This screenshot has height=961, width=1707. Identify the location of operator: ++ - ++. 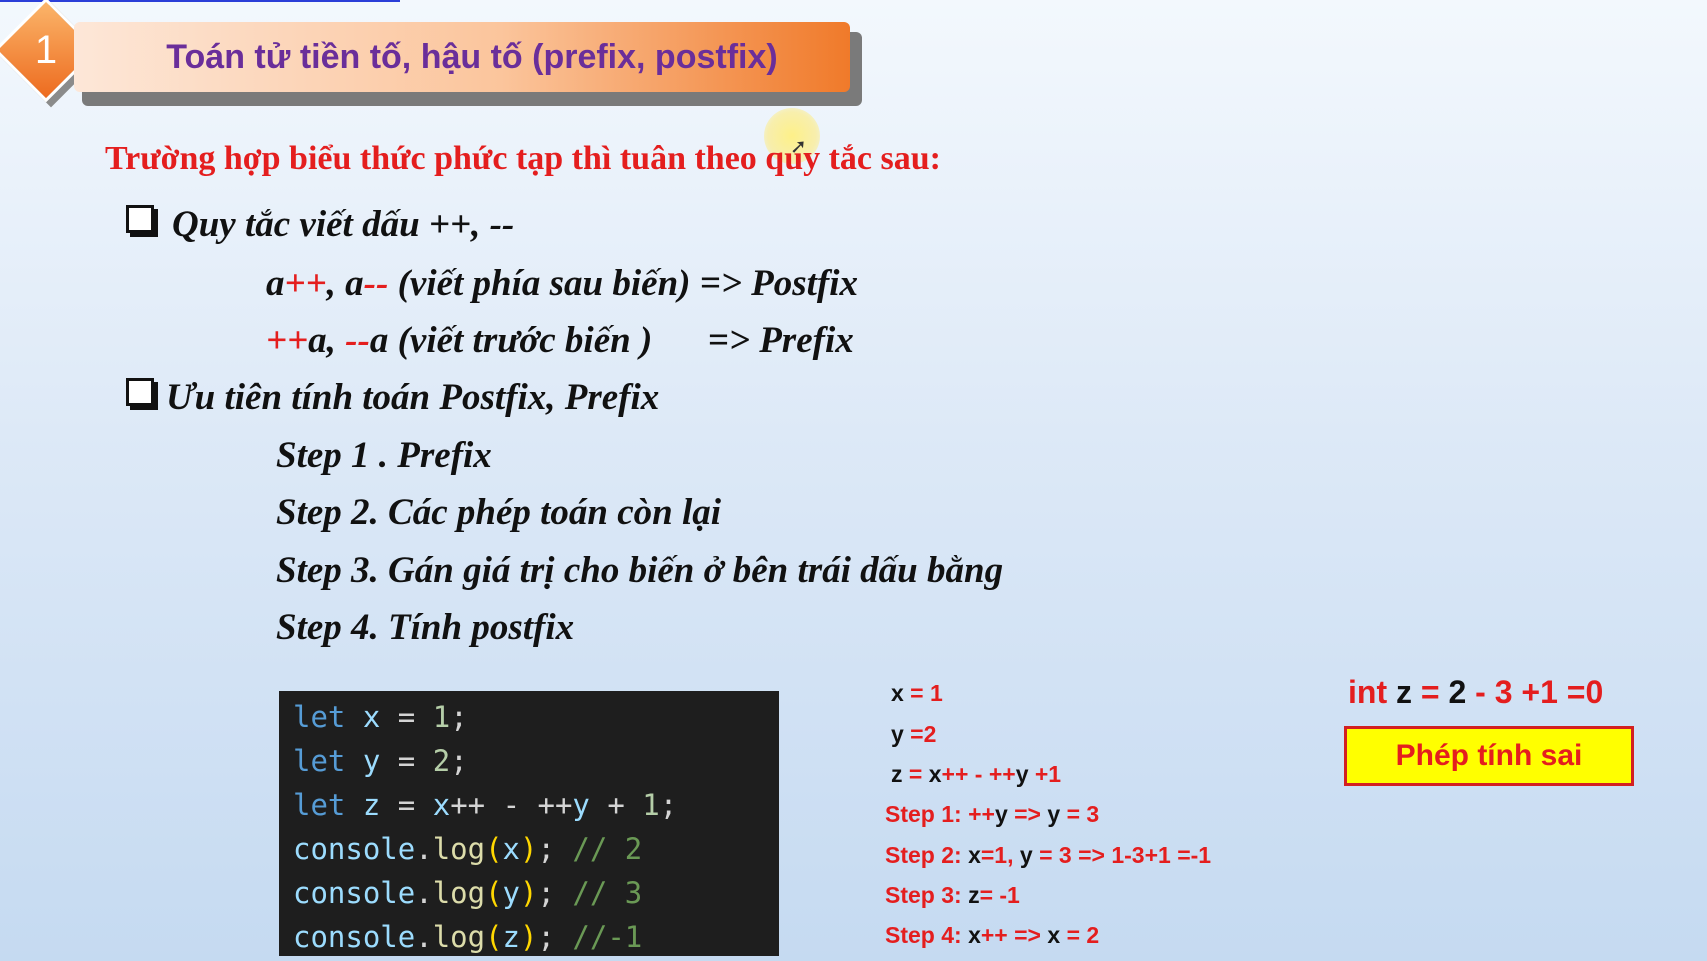
(511, 805).